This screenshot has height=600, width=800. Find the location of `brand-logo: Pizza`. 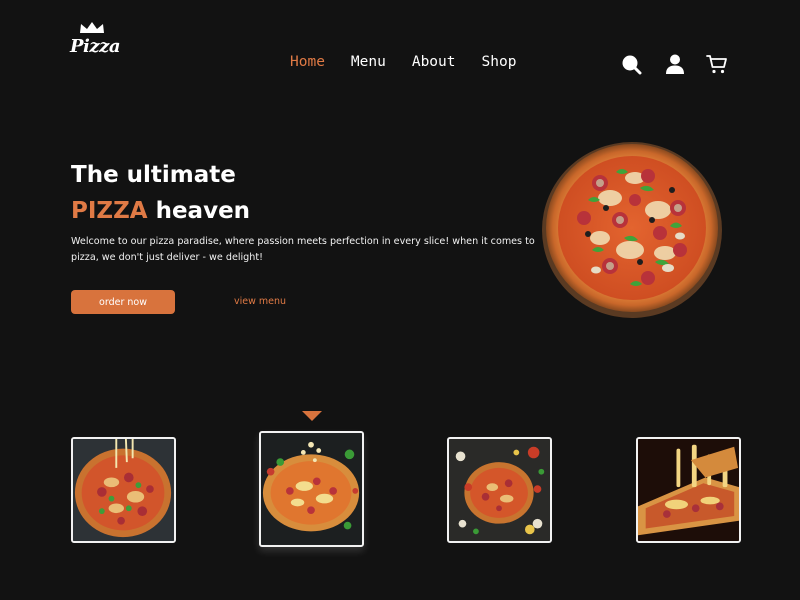

brand-logo: Pizza is located at coordinates (95, 42).